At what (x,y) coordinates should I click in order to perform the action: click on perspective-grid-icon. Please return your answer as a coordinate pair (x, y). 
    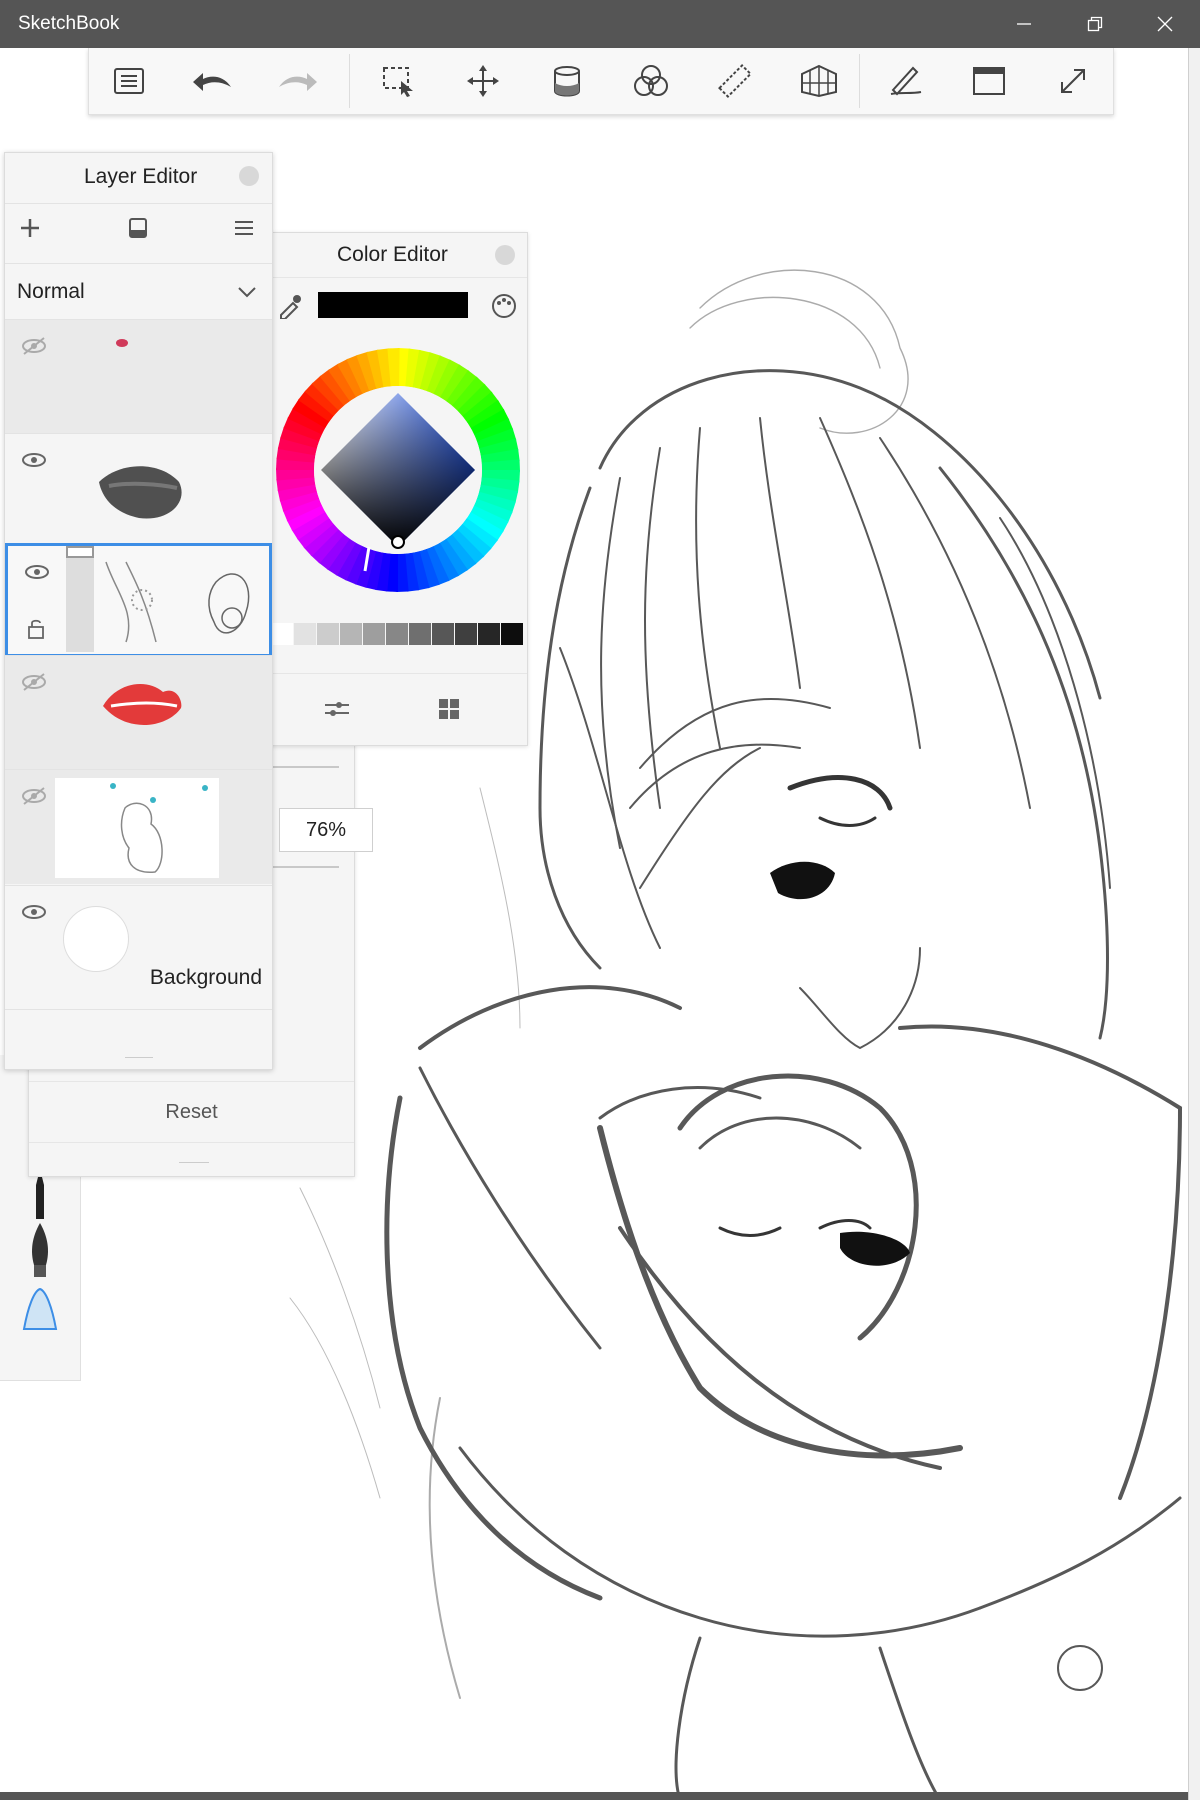
    Looking at the image, I should click on (819, 81).